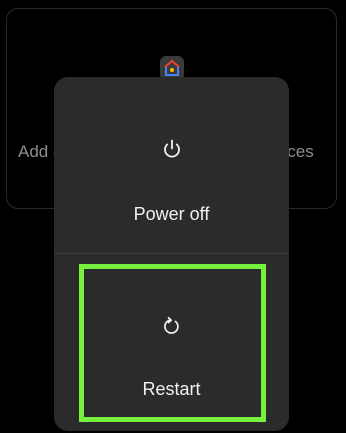  What do you see at coordinates (171, 214) in the screenshot?
I see `power-off-label: Power off` at bounding box center [171, 214].